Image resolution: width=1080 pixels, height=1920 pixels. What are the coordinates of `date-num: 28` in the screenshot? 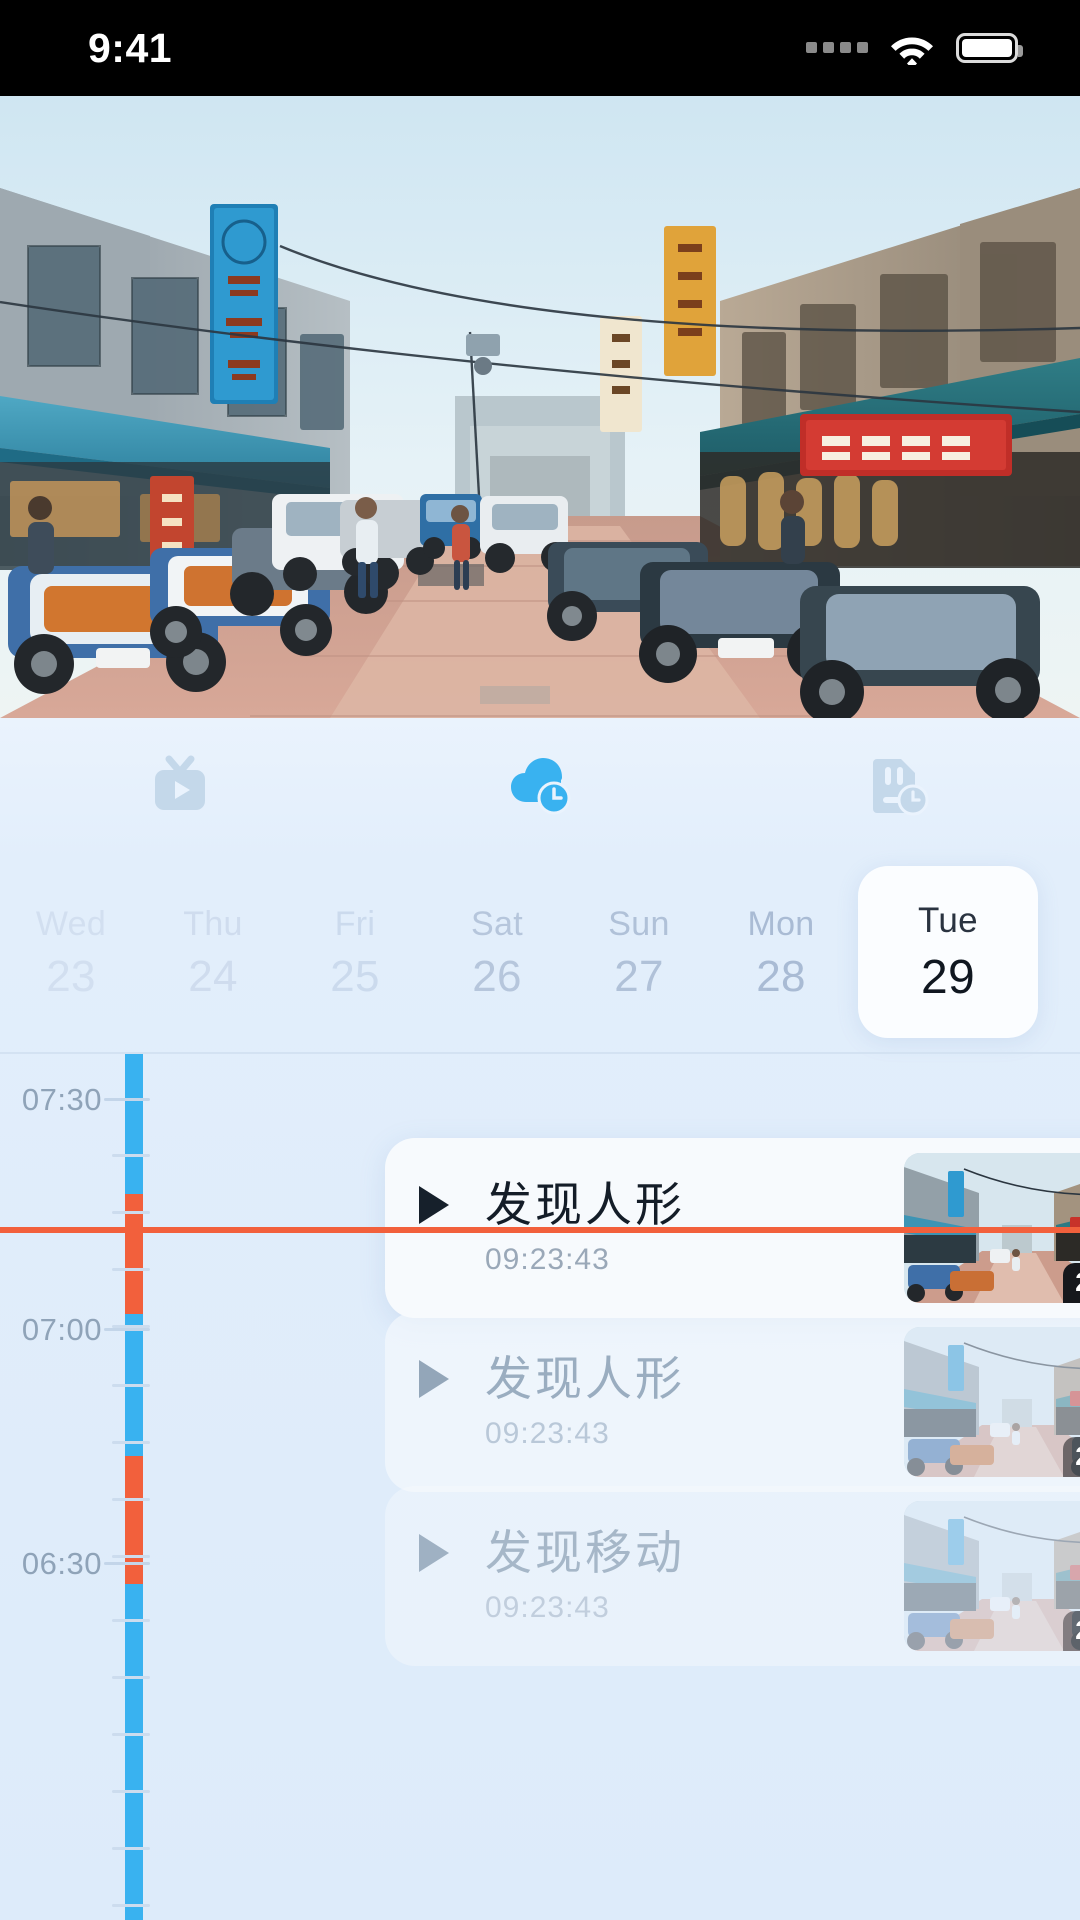 It's located at (781, 976).